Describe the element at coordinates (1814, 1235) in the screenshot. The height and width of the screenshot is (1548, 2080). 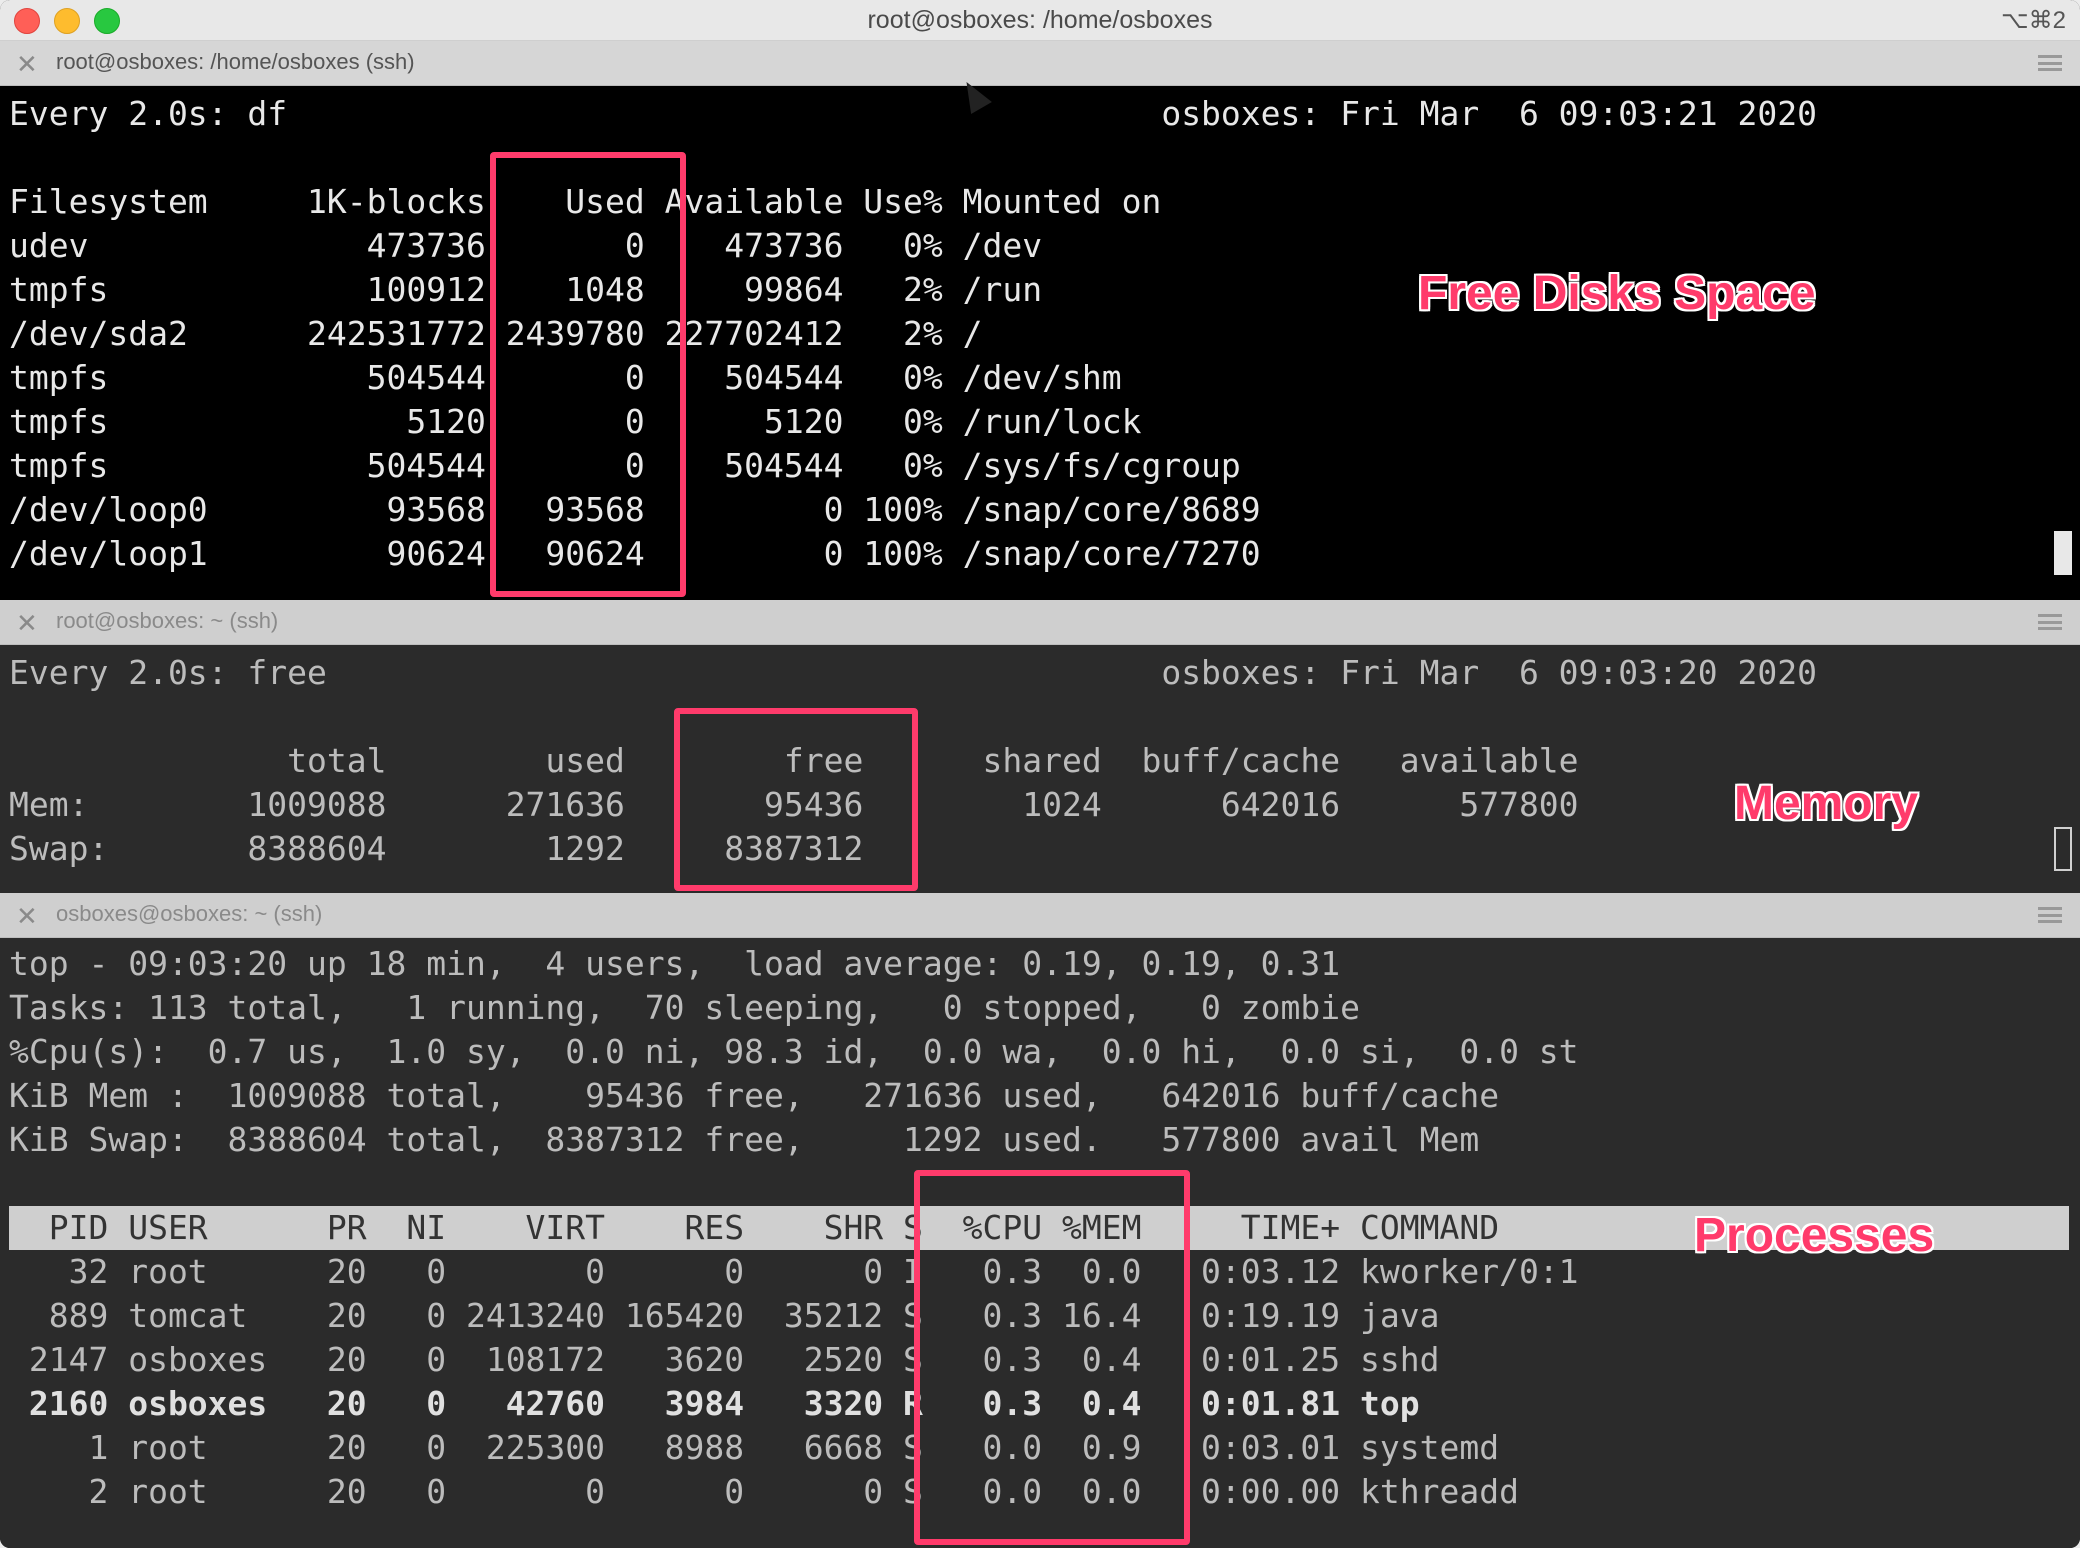
I see `annotation-processes: Processes` at that location.